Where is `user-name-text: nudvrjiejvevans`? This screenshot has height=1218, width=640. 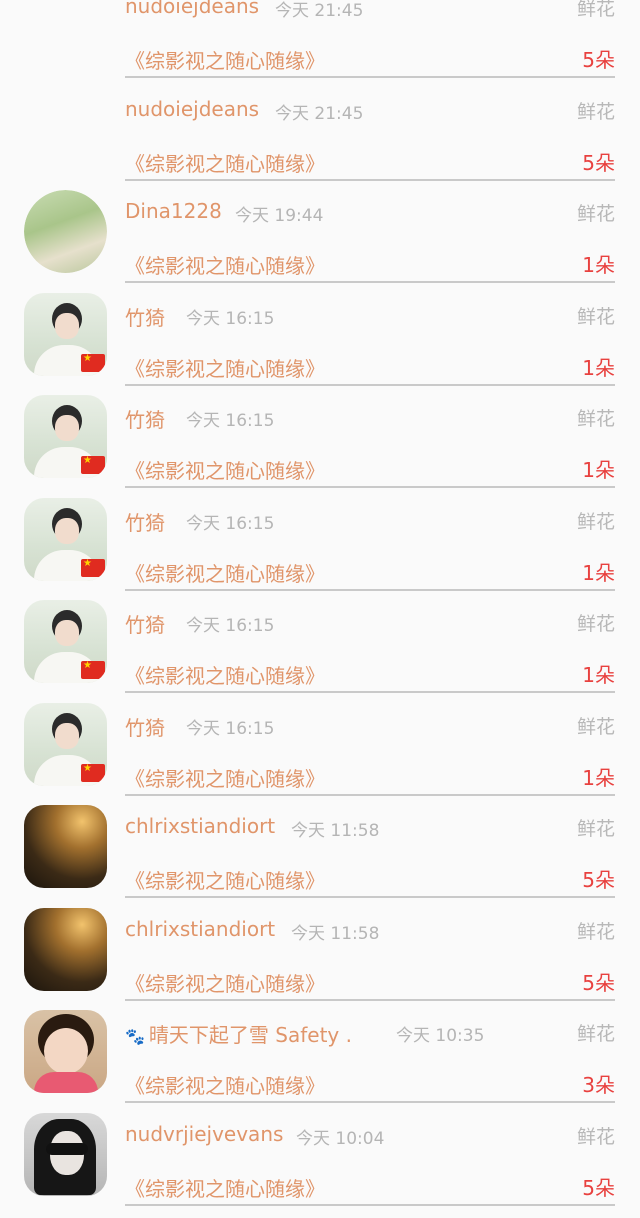
user-name-text: nudvrjiejvevans is located at coordinates (204, 1134).